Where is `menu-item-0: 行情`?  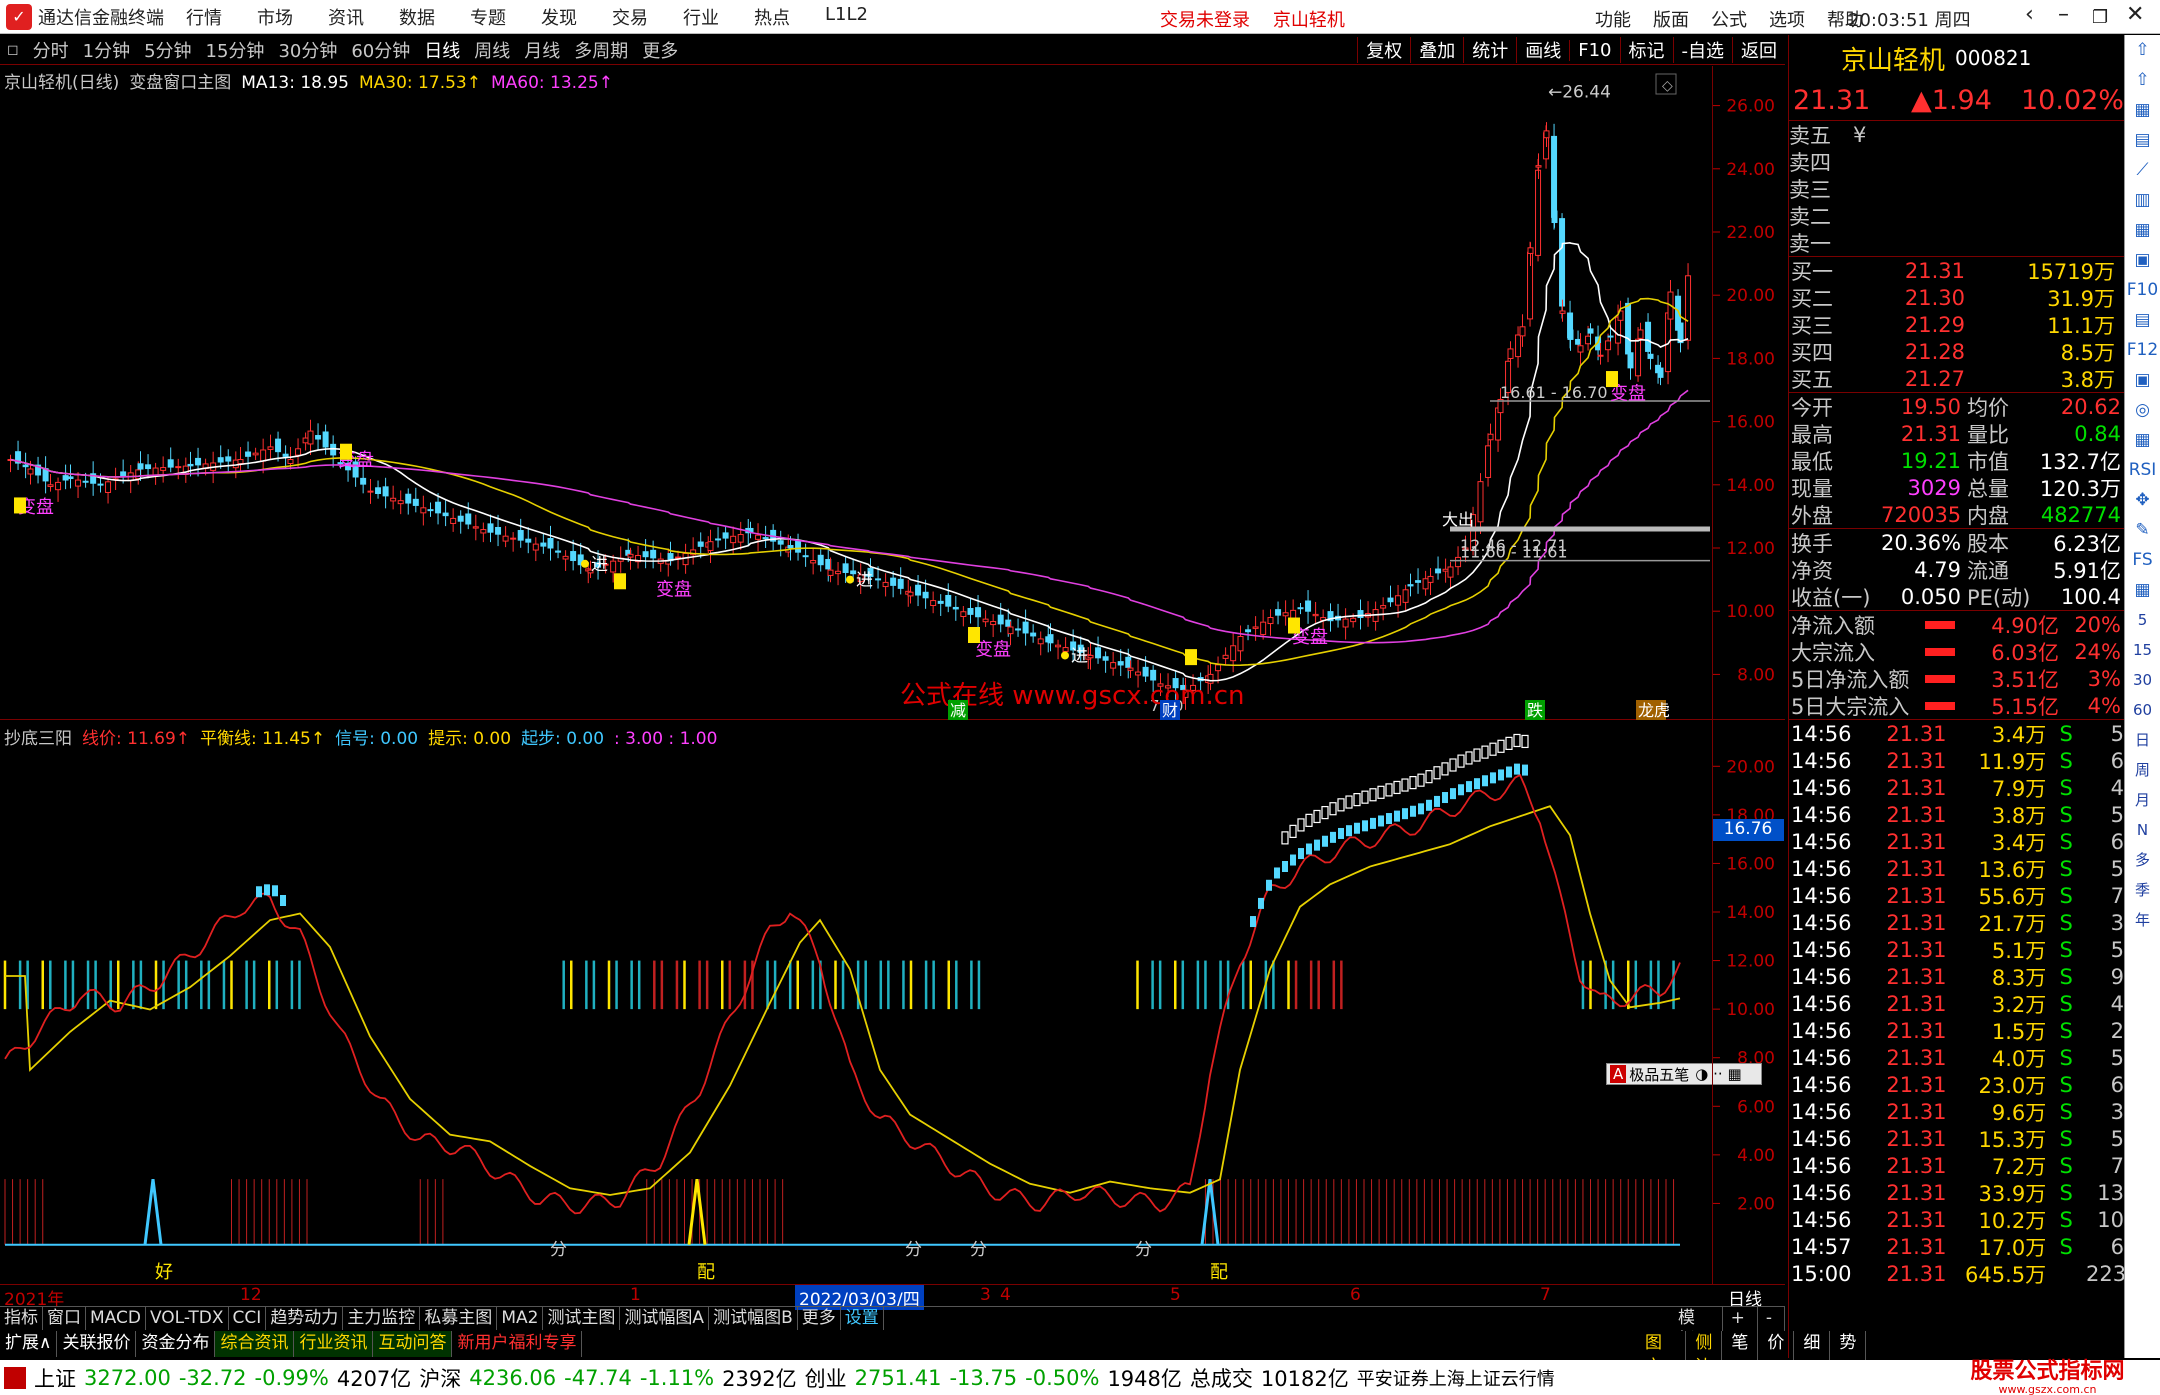 menu-item-0: 行情 is located at coordinates (204, 17).